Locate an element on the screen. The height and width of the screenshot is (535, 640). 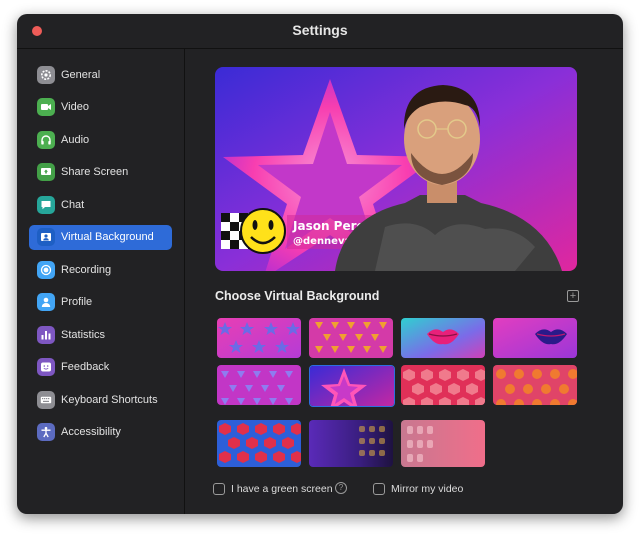
sidebar-item-chat: Chat is located at coordinates (100, 205).